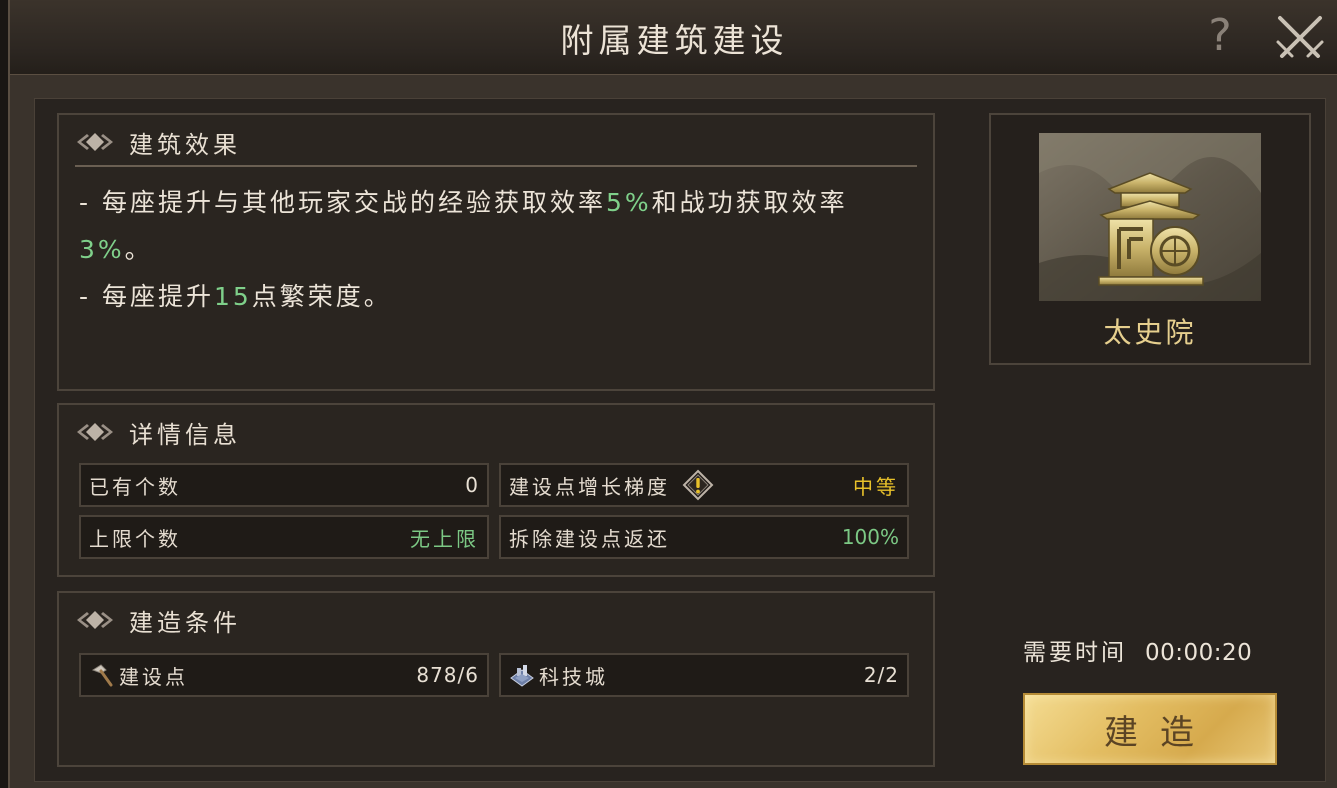 The height and width of the screenshot is (788, 1337). What do you see at coordinates (496, 166) in the screenshot?
I see `section-divider` at bounding box center [496, 166].